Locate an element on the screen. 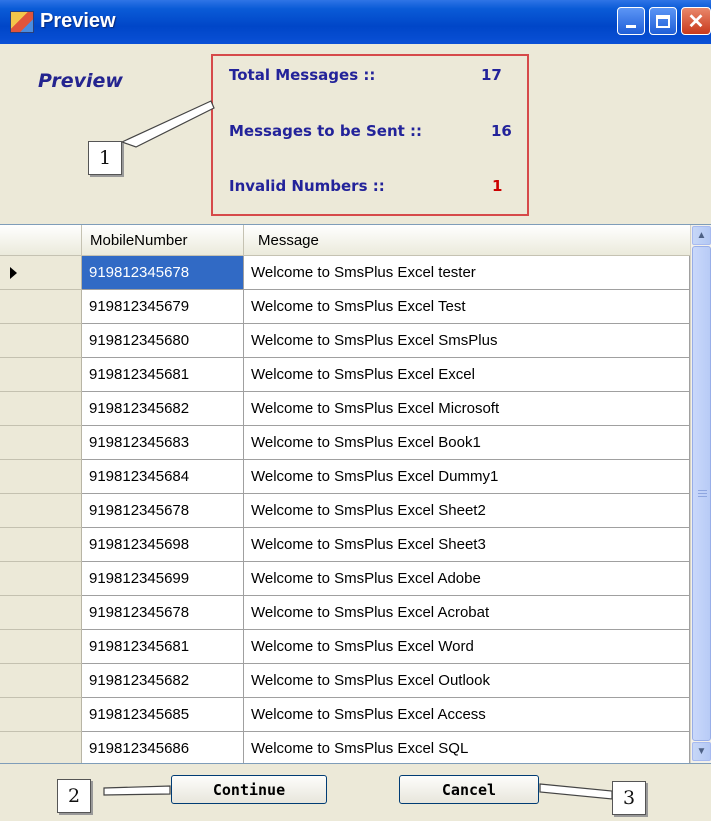 The height and width of the screenshot is (821, 711). cell-message: Welcome to SmsPlus Excel Dummy1 is located at coordinates (467, 477).